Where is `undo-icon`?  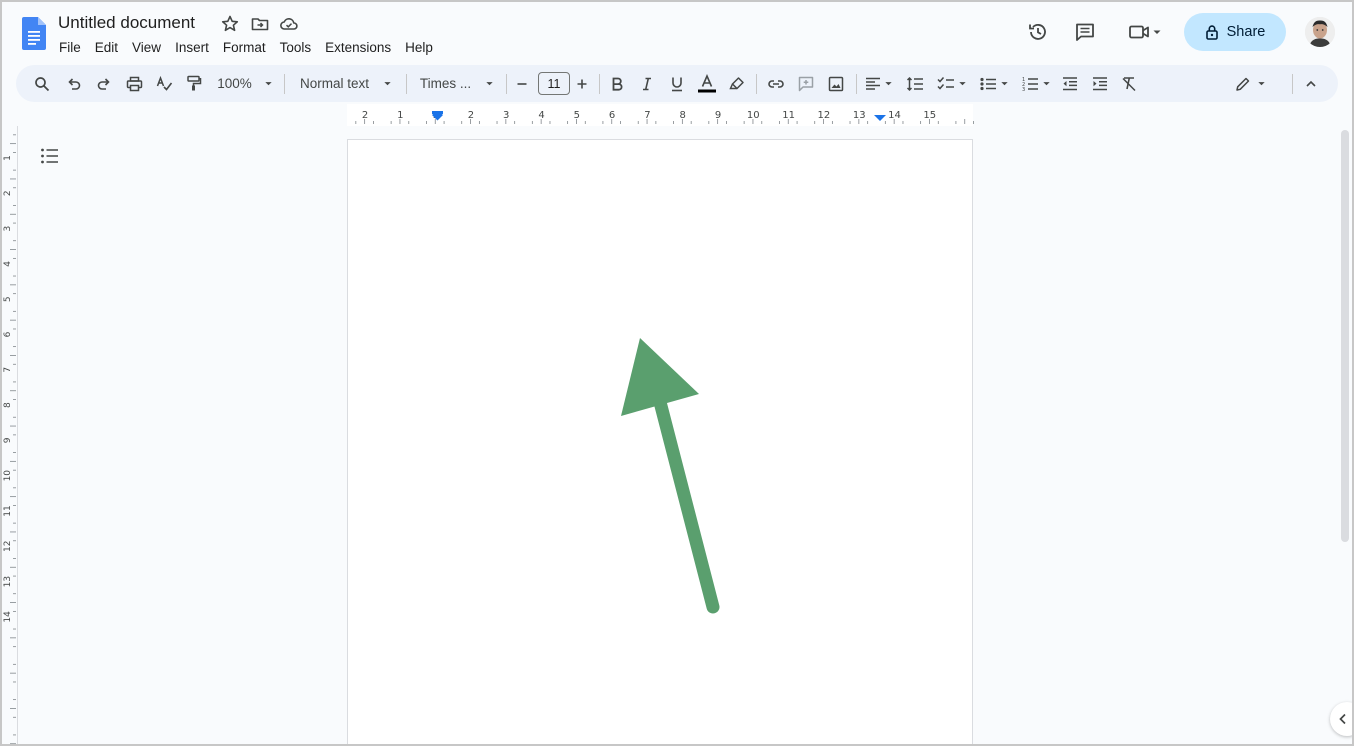
undo-icon is located at coordinates (74, 83).